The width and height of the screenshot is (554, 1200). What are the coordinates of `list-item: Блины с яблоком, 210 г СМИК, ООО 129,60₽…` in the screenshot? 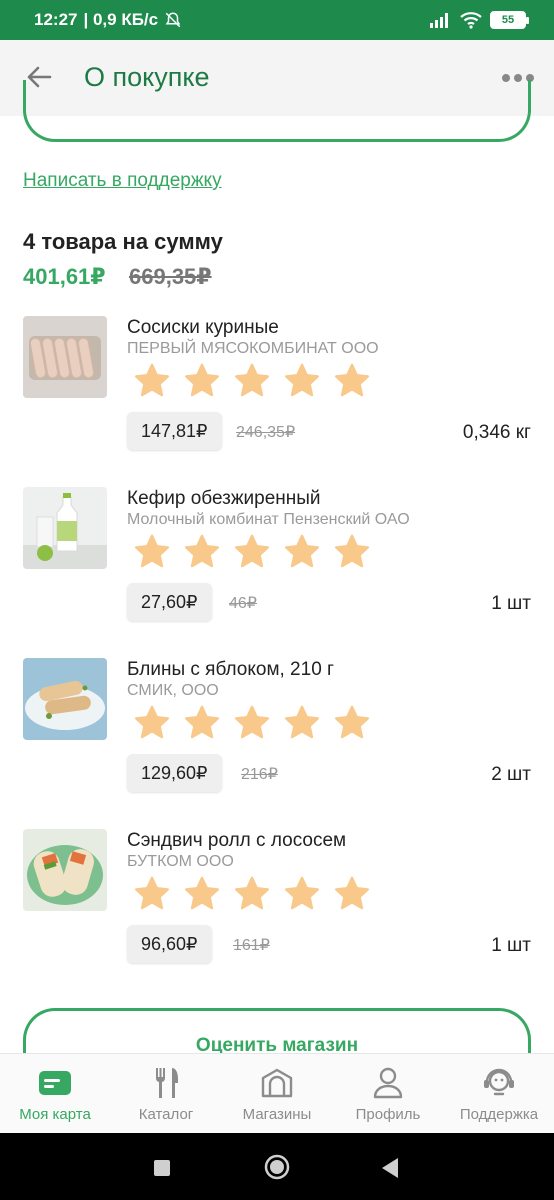 It's located at (277, 738).